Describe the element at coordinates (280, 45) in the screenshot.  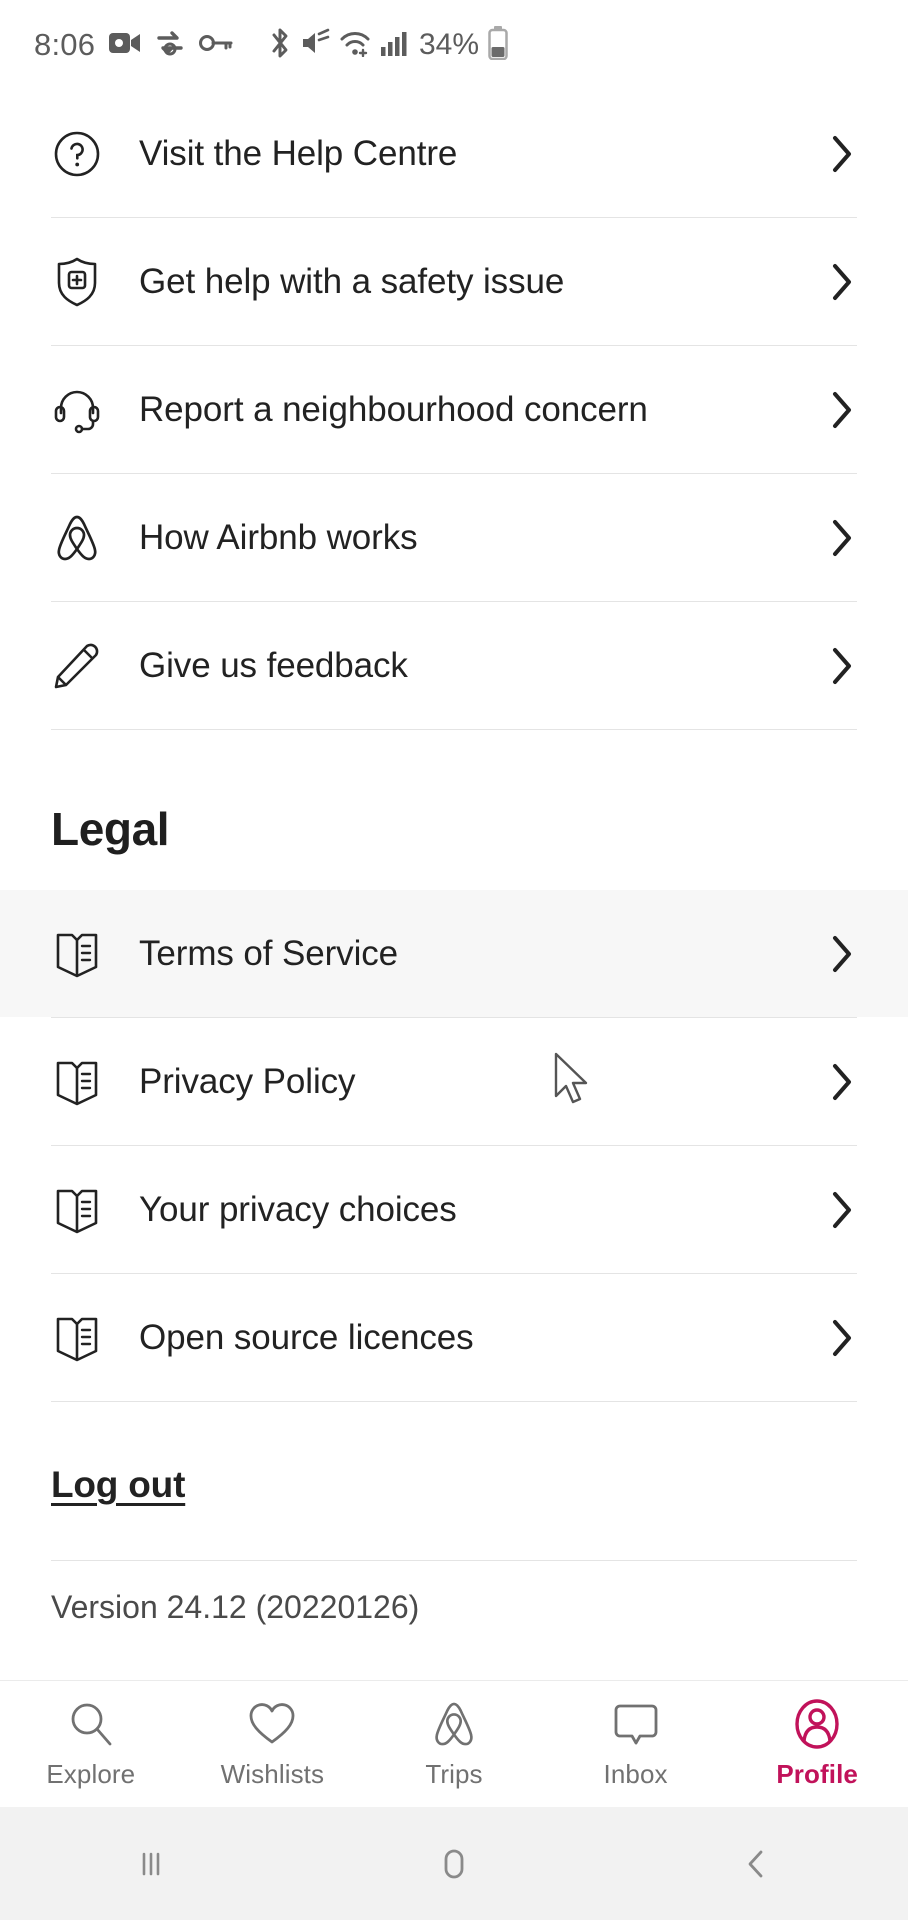
I see `bluetooth-icon` at that location.